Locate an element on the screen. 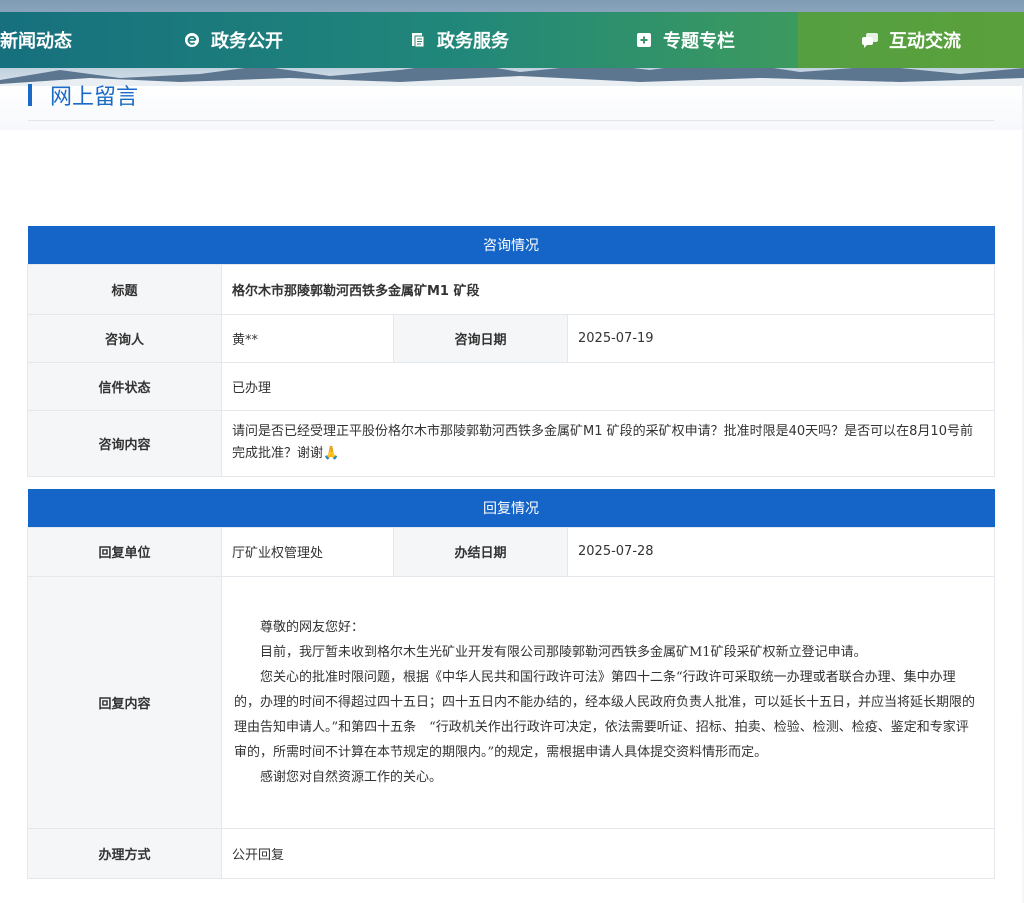  table-row: 回复单位 厅矿业权管理处 办结日期 2025-07-28 is located at coordinates (511, 551).